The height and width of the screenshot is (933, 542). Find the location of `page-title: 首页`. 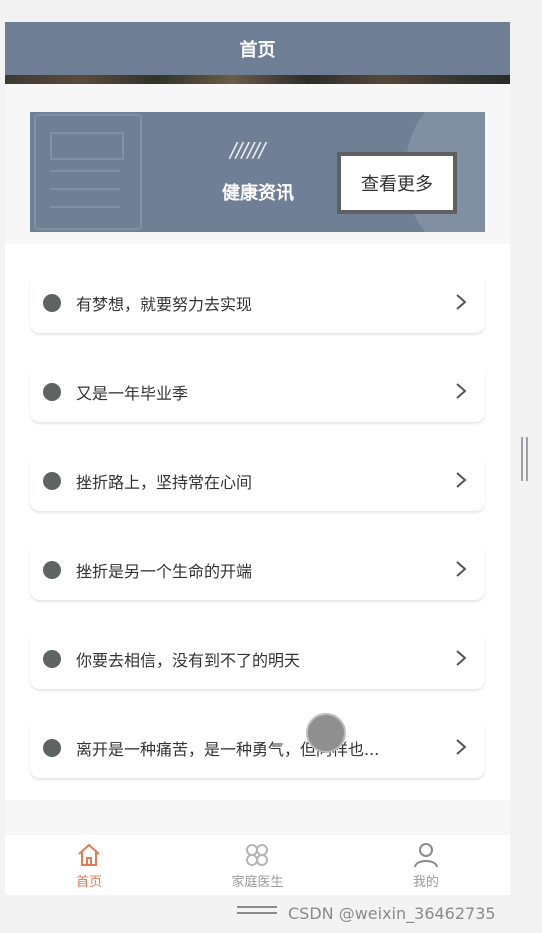

page-title: 首页 is located at coordinates (257, 50).